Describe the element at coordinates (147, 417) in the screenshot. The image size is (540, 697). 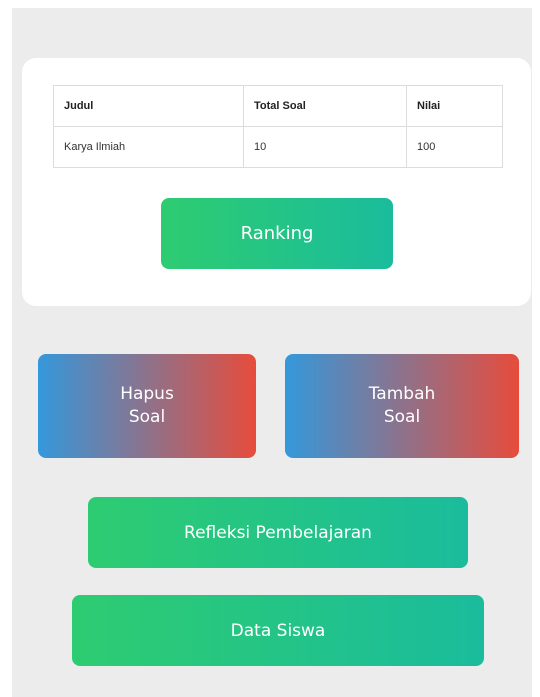
I see `hapus-soal-label-line2: Soal` at that location.